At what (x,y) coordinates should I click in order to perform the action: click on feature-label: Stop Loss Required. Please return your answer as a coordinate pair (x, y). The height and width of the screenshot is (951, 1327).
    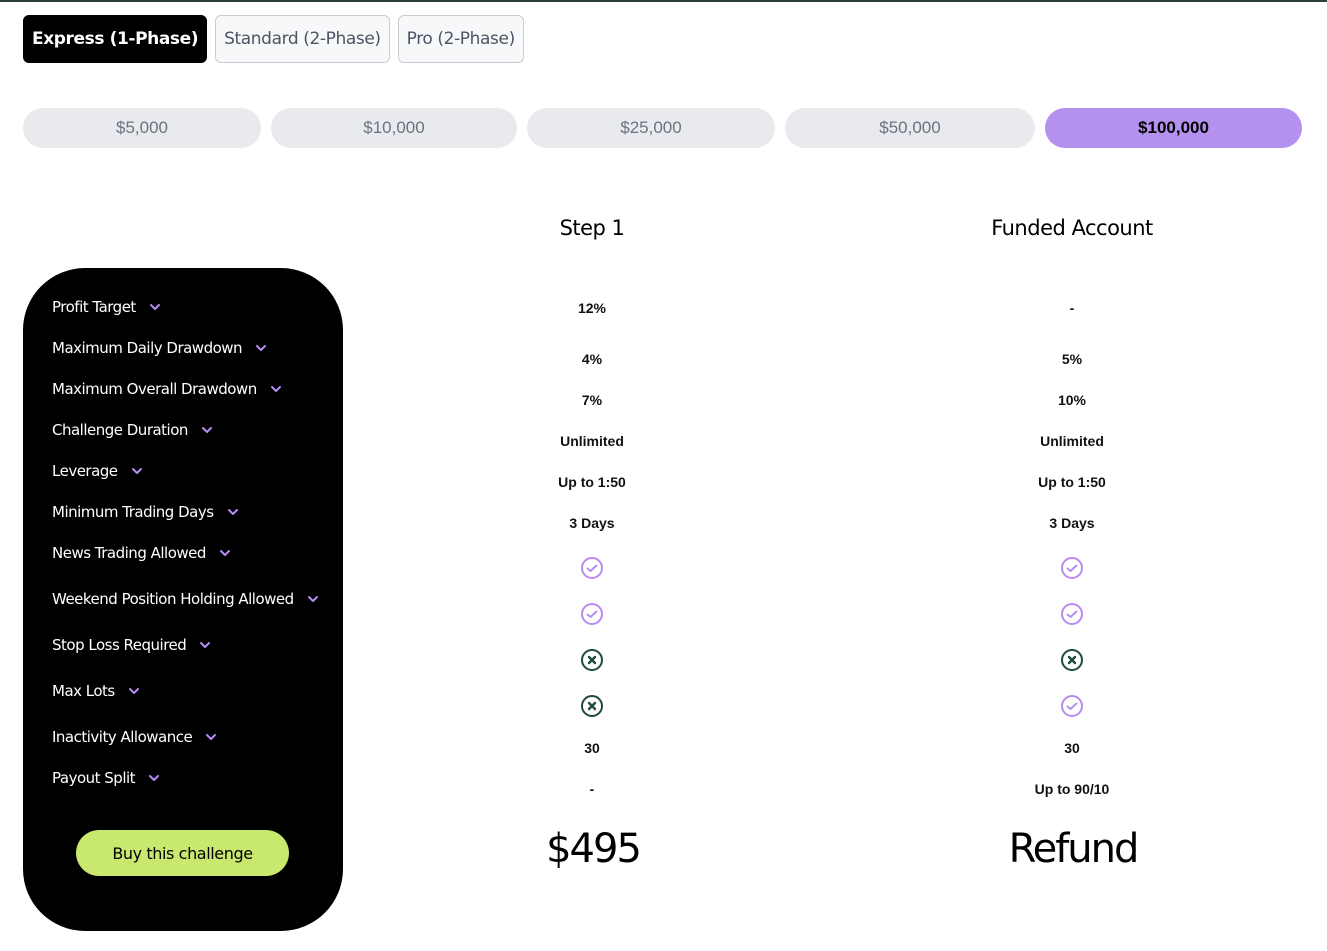
    Looking at the image, I should click on (119, 645).